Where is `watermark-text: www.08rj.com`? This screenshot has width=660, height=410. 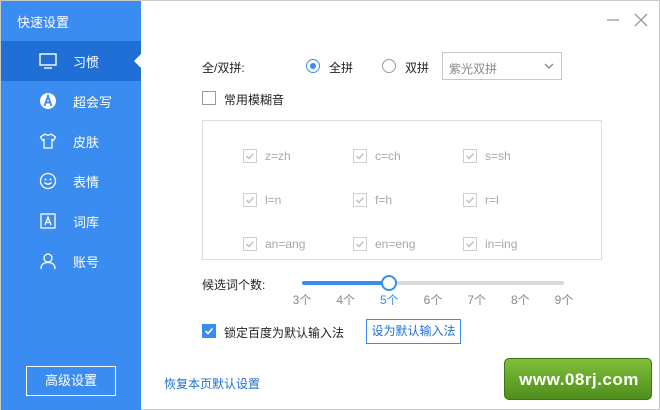
watermark-text: www.08rj.com is located at coordinates (579, 379).